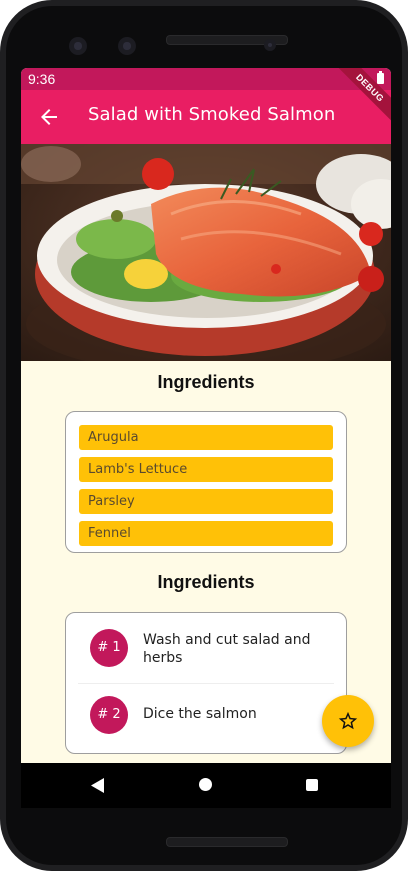  I want to click on step-text: Wash and cut salad and herbs, so click(227, 649).